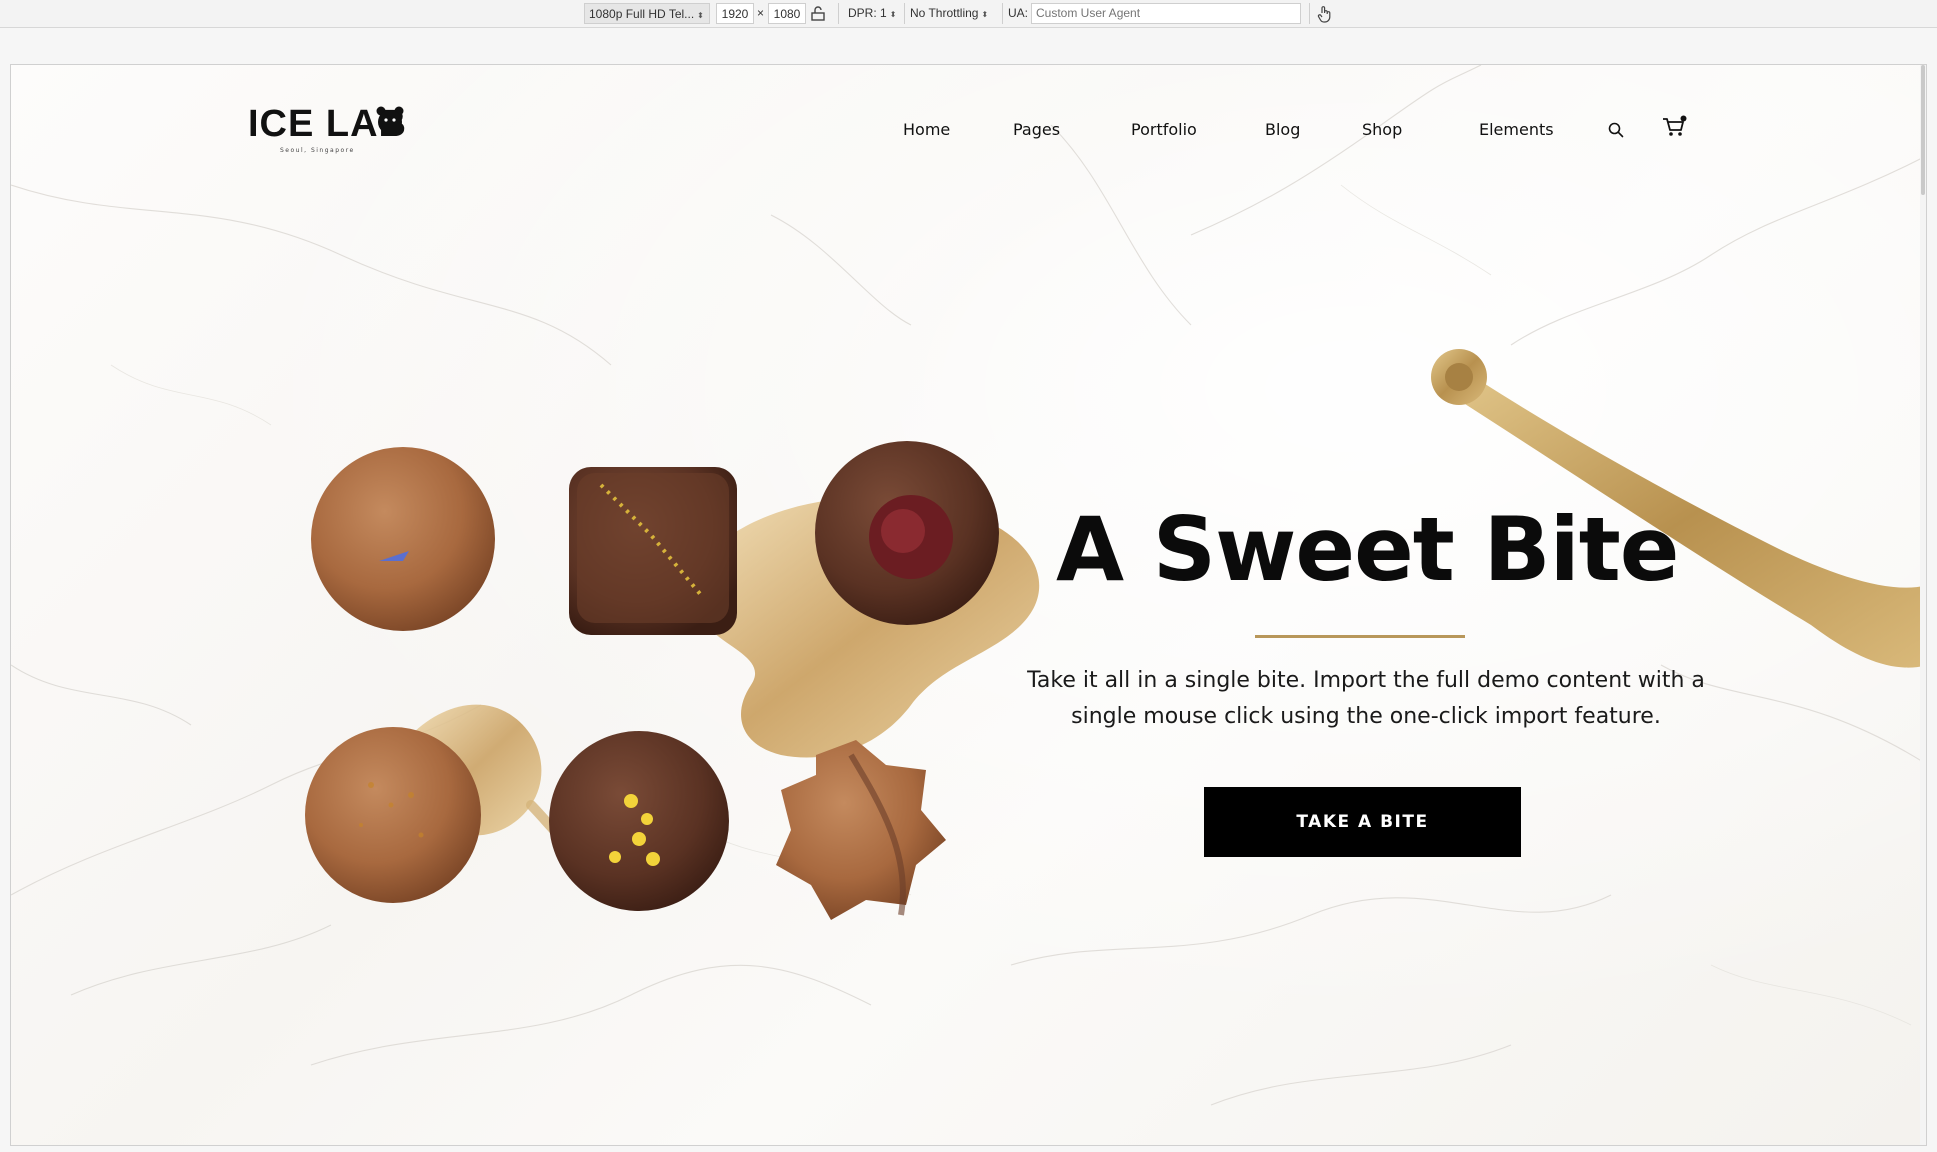  Describe the element at coordinates (944, 13) in the screenshot. I see `throttling-label: No Throttling` at that location.